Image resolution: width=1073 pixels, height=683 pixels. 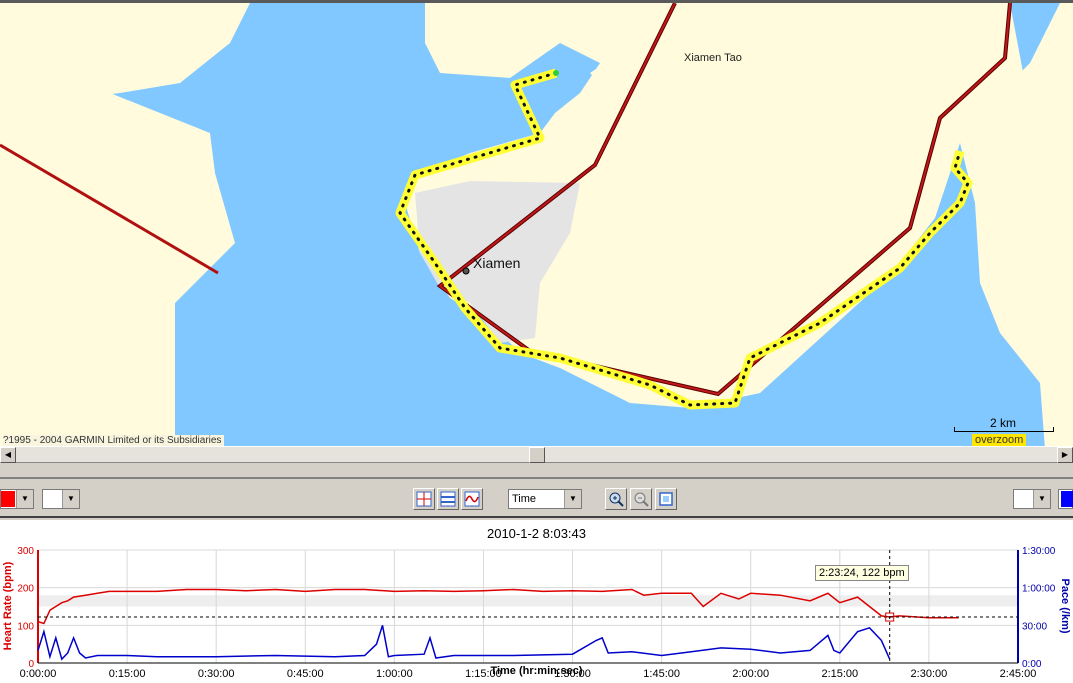 I want to click on zoom-out-icon, so click(x=641, y=499).